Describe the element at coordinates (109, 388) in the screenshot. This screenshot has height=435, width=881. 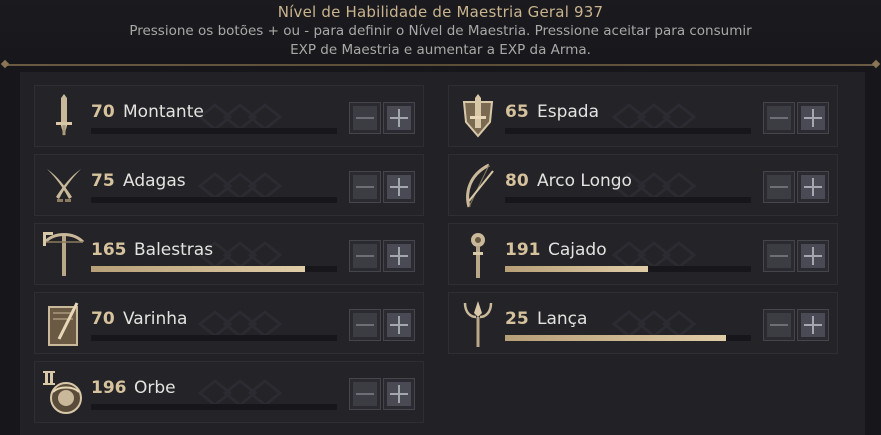
I see `weapon-level: 196` at that location.